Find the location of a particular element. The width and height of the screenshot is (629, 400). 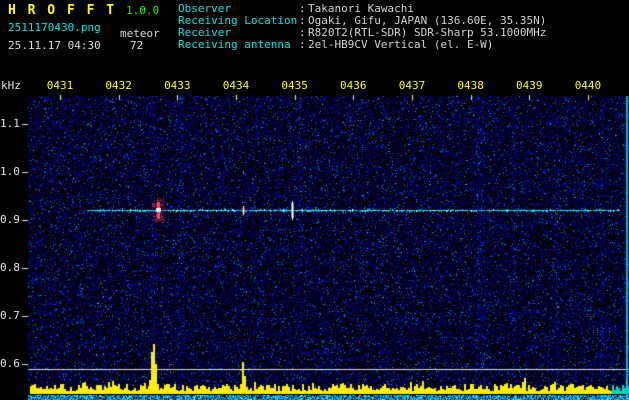

time-tick-label: 0440 is located at coordinates (588, 85).